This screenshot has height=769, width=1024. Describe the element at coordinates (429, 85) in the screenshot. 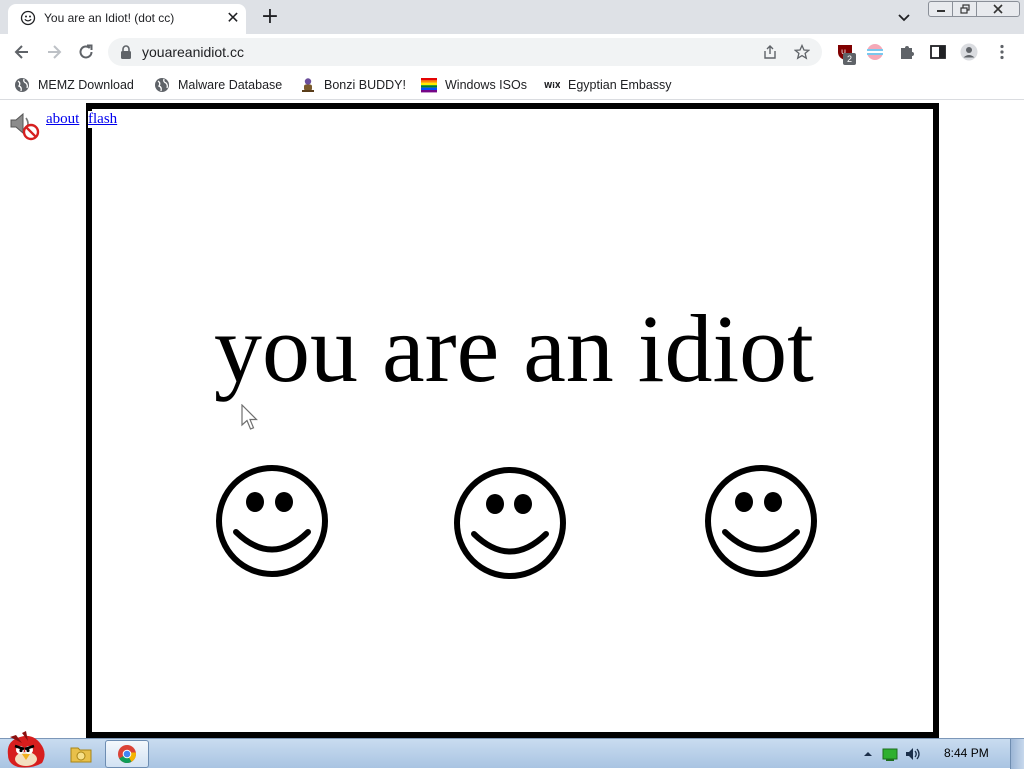

I see `rainbow-flag-icon` at that location.